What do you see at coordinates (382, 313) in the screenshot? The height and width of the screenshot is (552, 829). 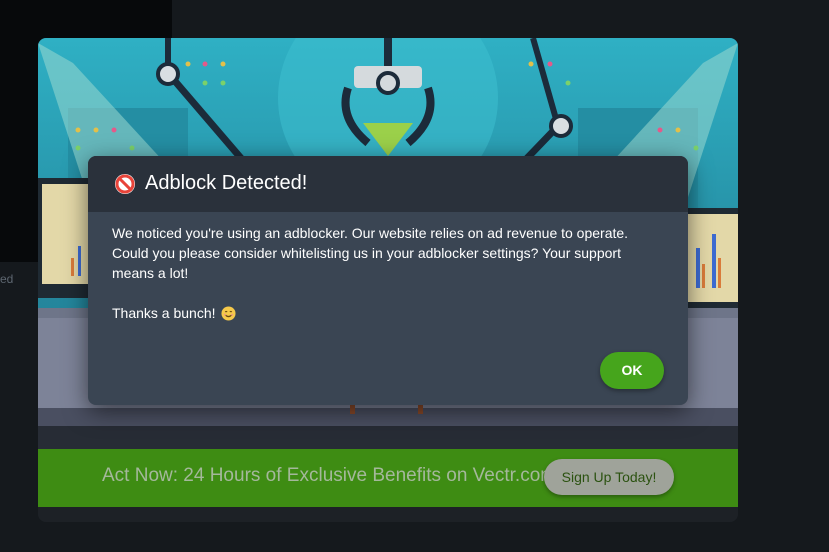 I see `modal-thanks-line: Thanks a bunch!` at bounding box center [382, 313].